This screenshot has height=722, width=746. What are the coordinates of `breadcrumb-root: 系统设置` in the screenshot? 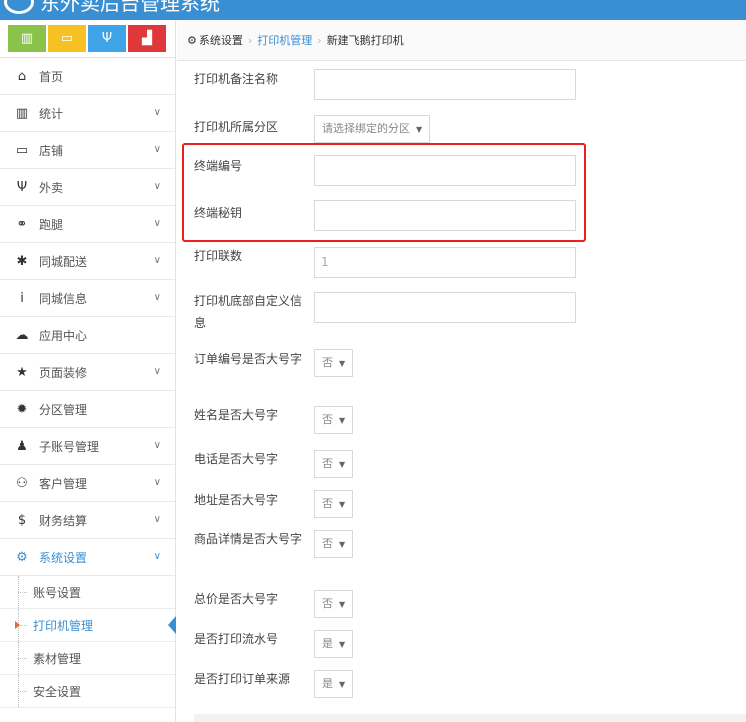 It's located at (221, 40).